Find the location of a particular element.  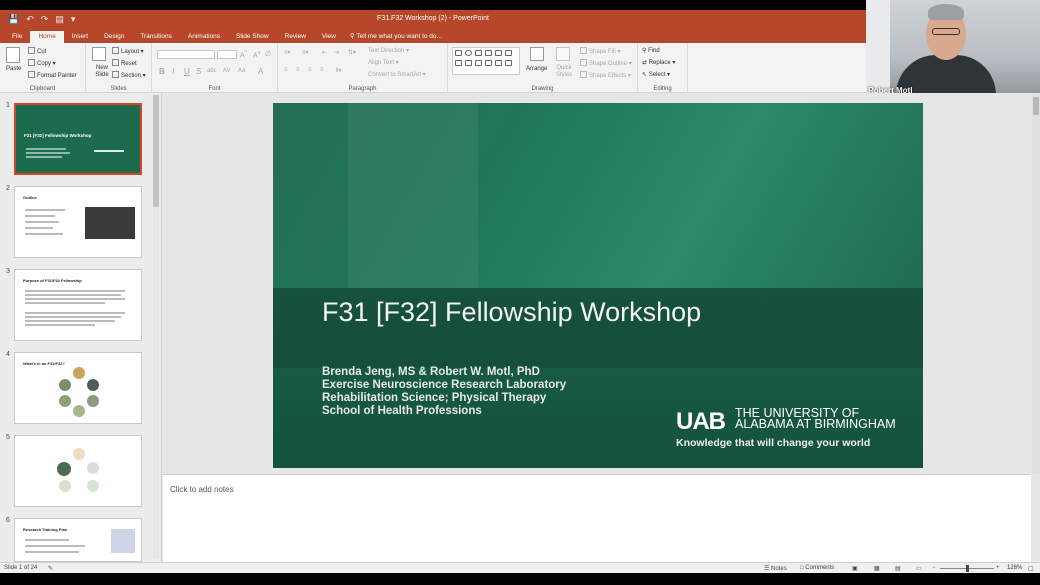

connector-shape-icon is located at coordinates (468, 63).